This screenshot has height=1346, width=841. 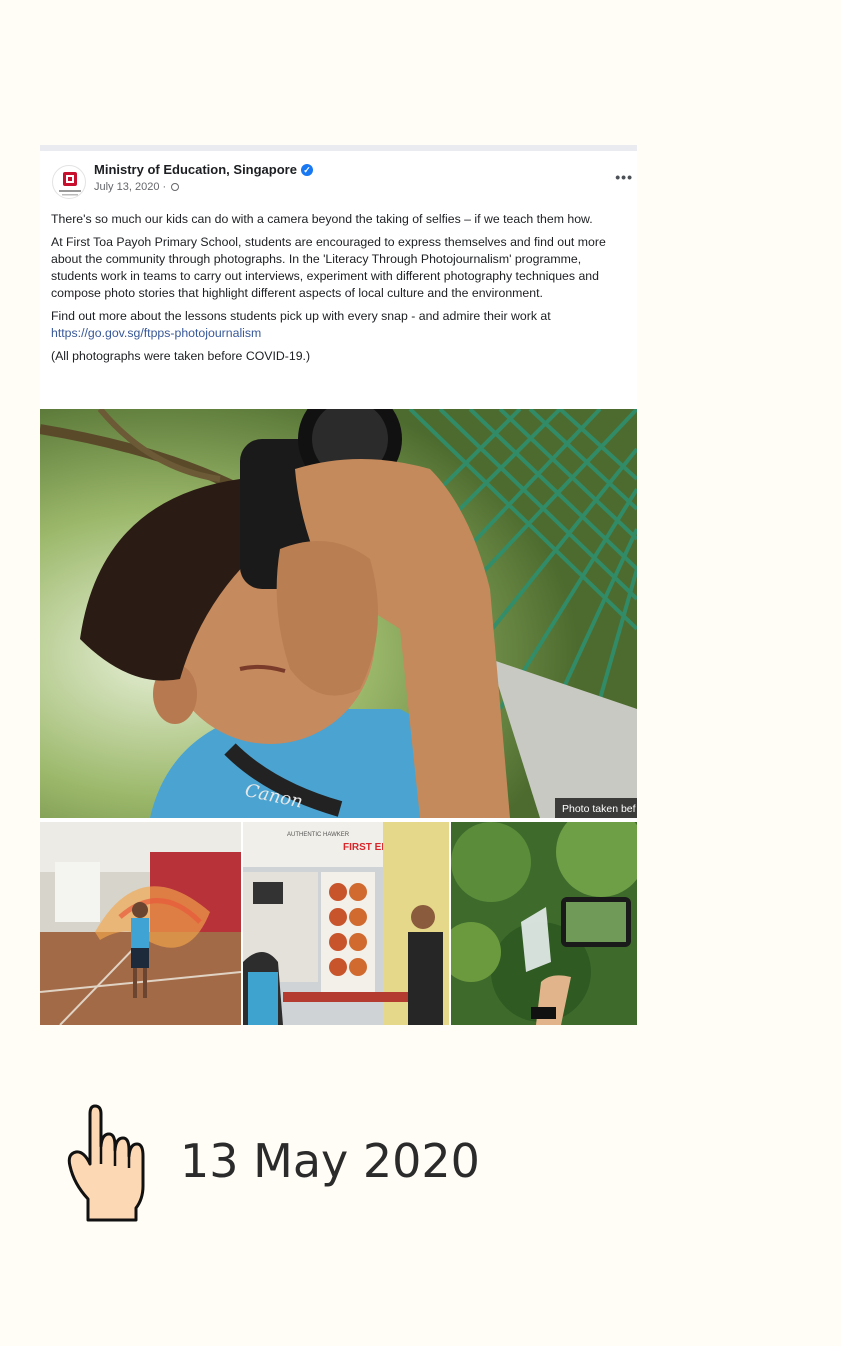 I want to click on thumb-forest-photo, so click(x=544, y=923).